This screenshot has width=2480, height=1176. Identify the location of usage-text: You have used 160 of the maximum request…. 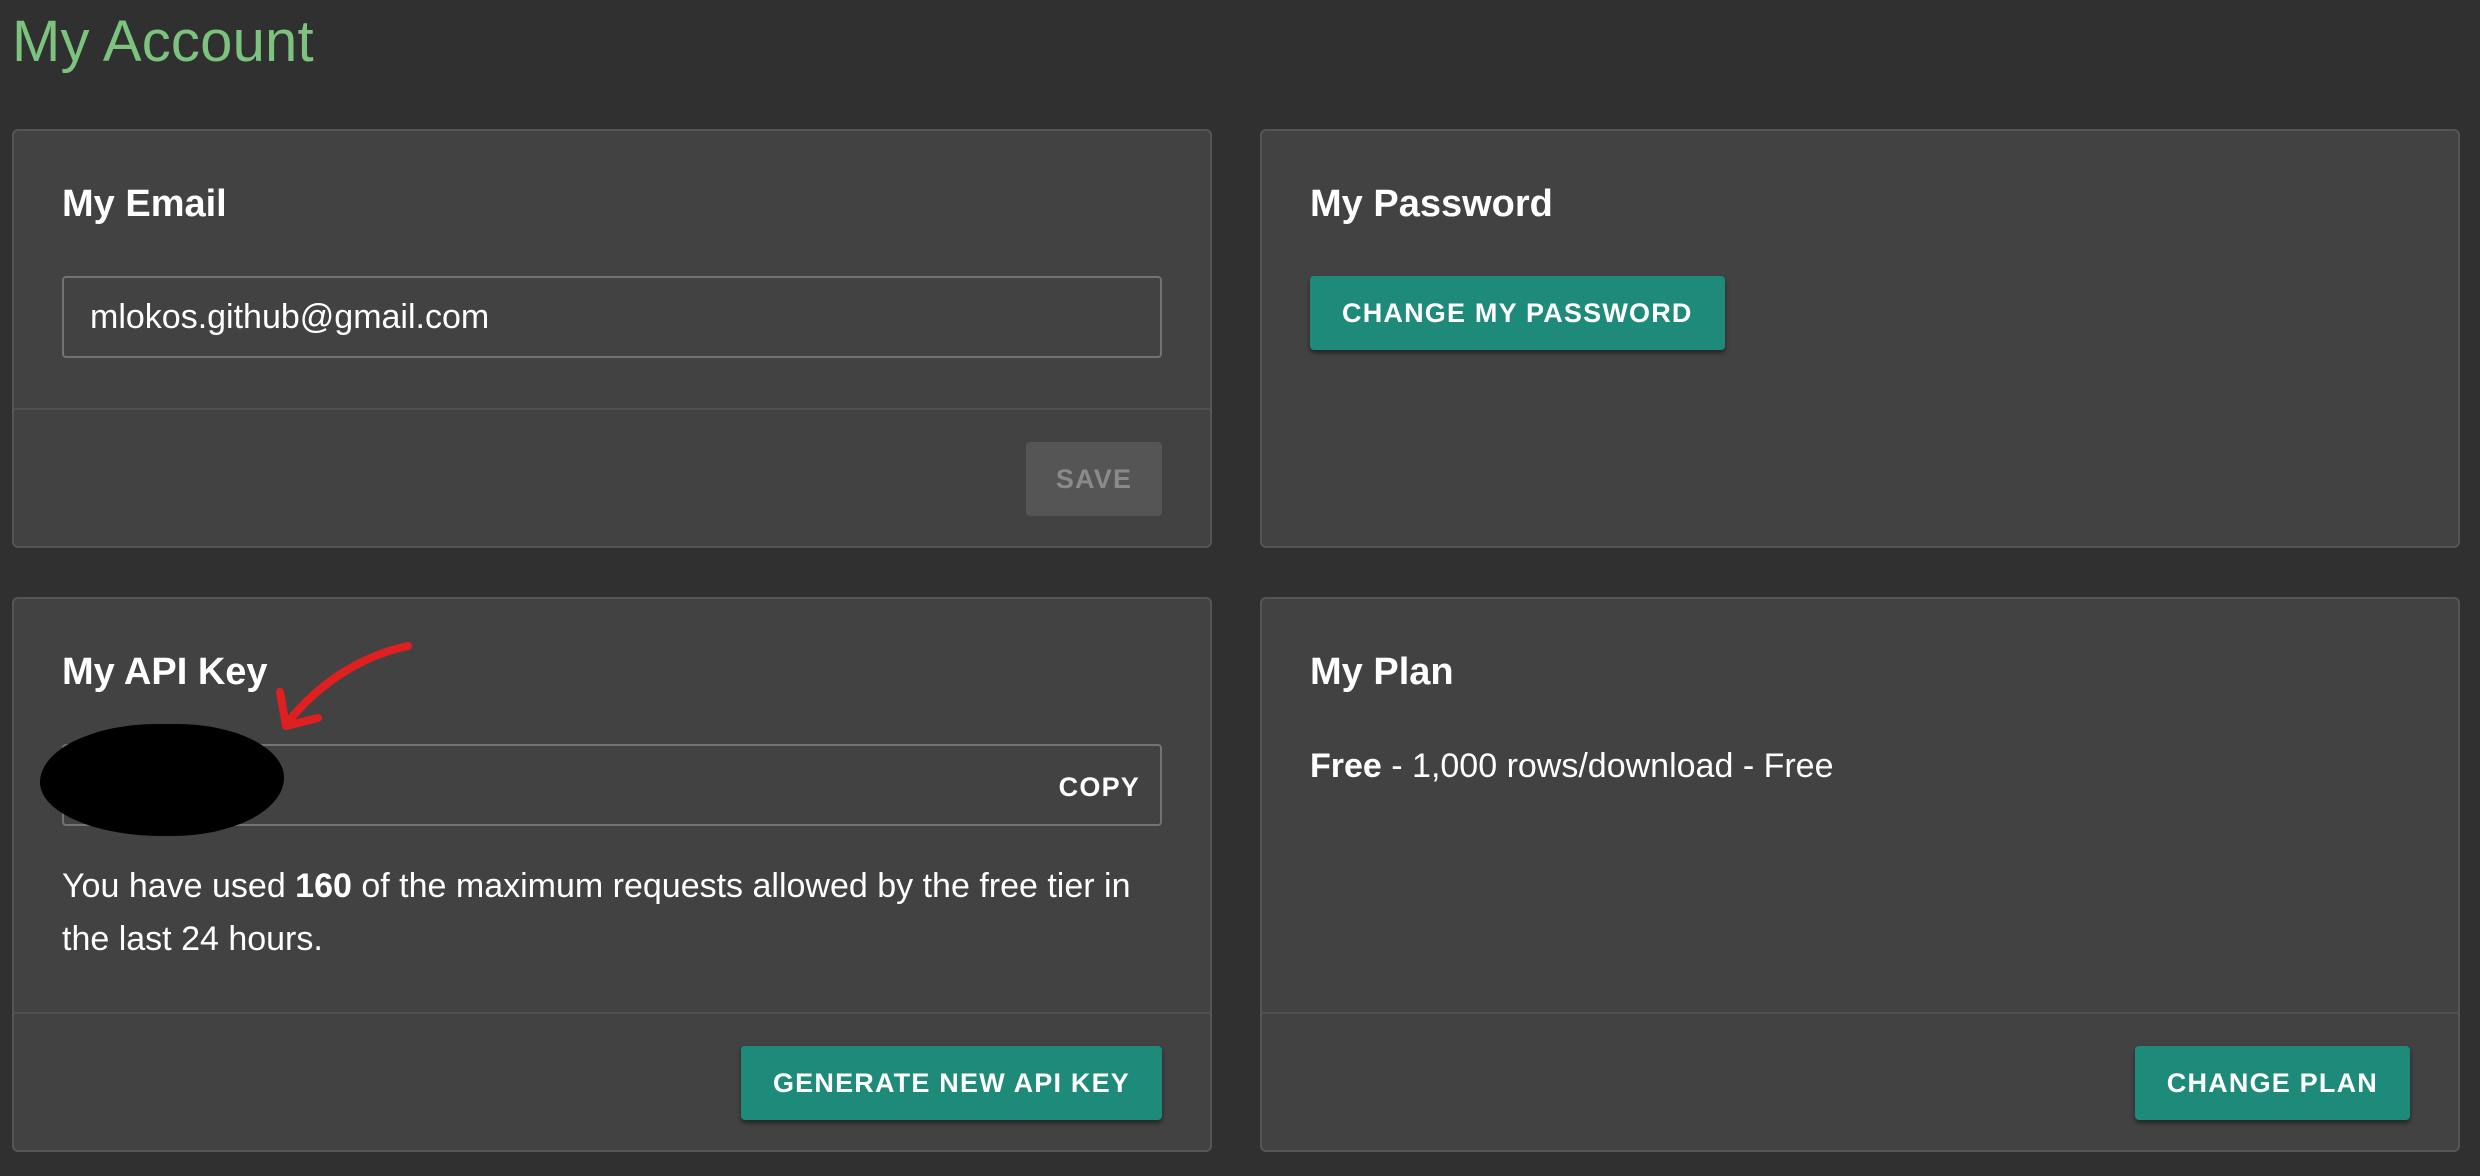
(612, 913).